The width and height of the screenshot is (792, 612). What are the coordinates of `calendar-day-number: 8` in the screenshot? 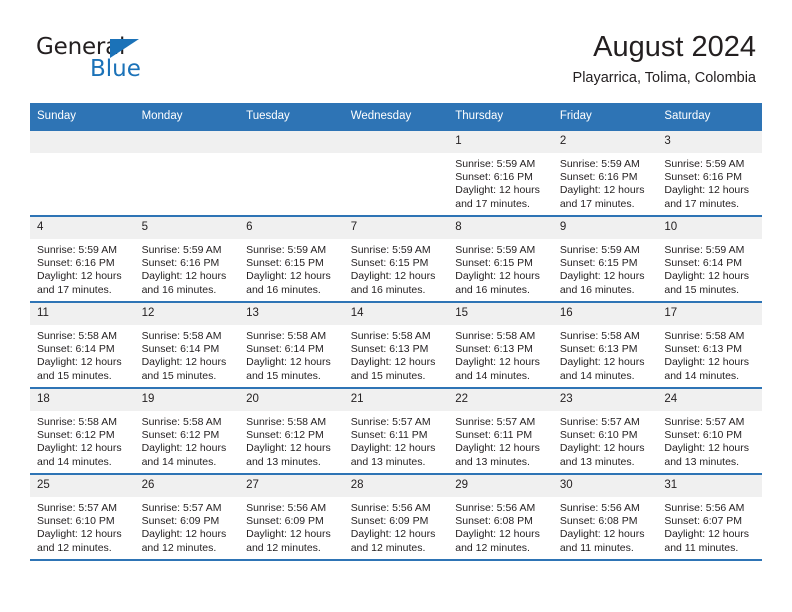 It's located at (500, 228).